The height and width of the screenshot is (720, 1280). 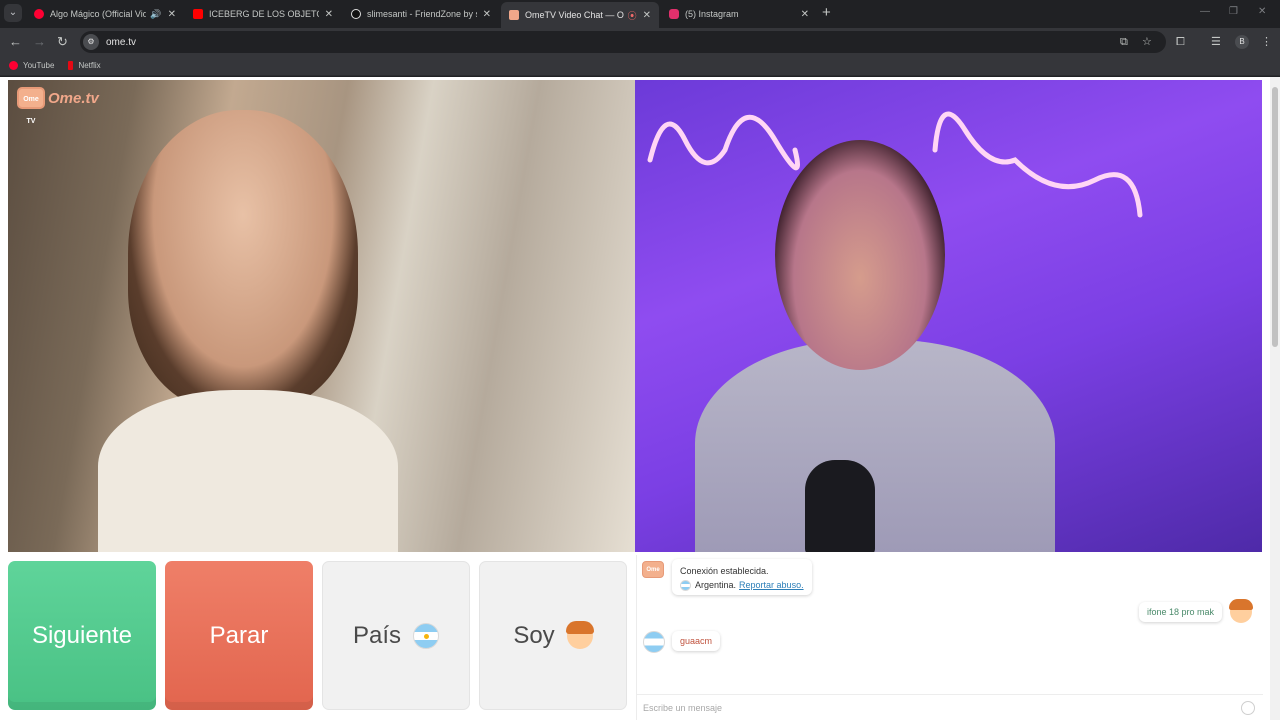 What do you see at coordinates (712, 14) in the screenshot?
I see `tab-title: (5) Instagram` at bounding box center [712, 14].